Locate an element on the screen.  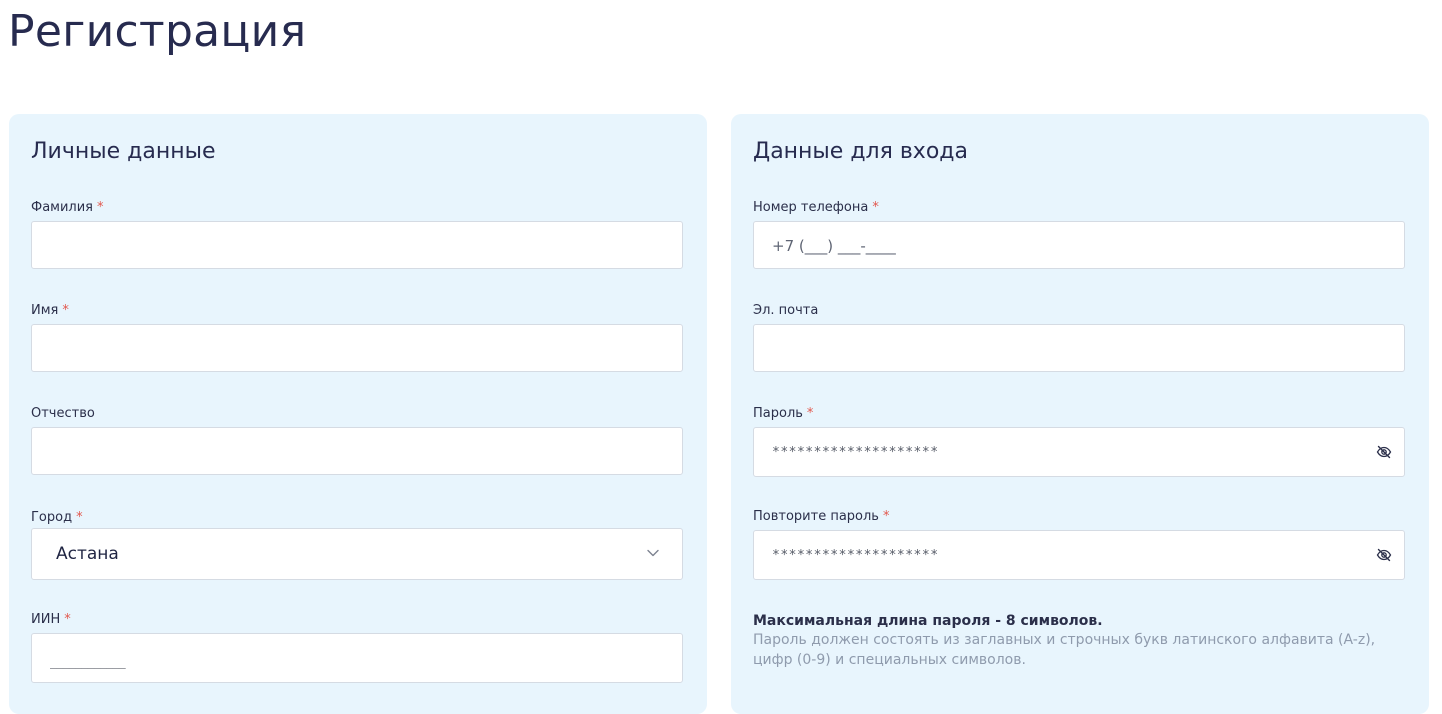
email-label-text: Эл. почта is located at coordinates (786, 310).